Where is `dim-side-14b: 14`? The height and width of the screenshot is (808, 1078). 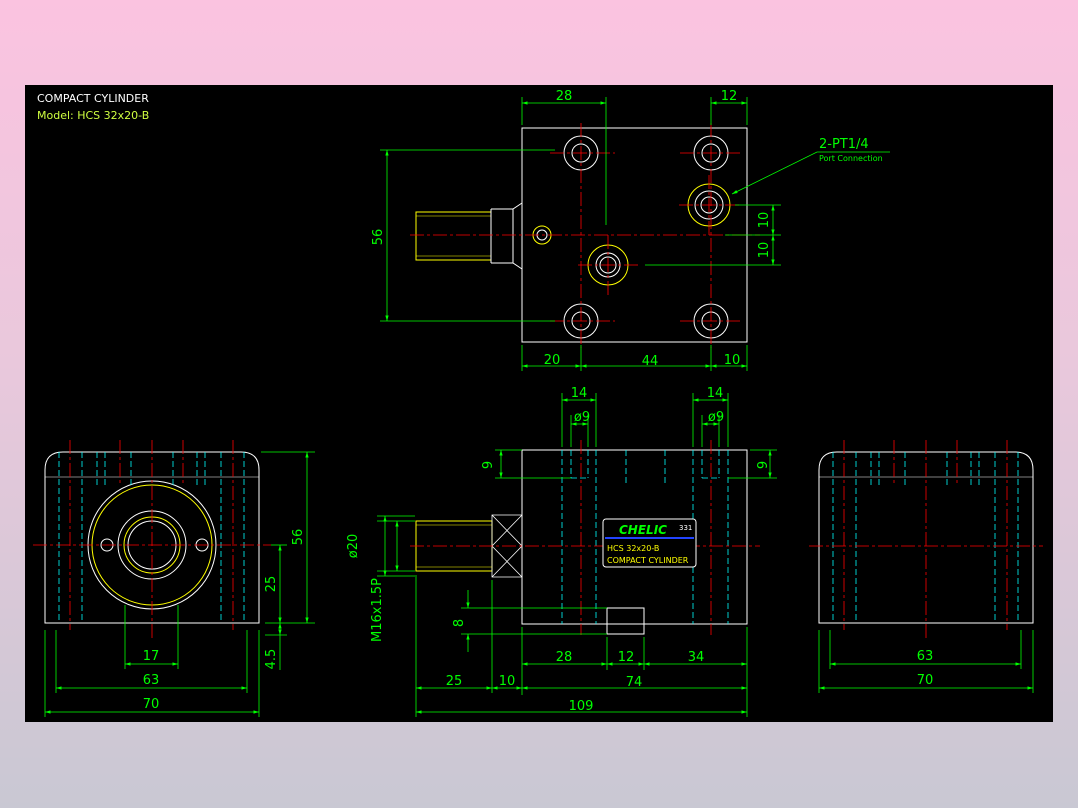 dim-side-14b: 14 is located at coordinates (715, 393).